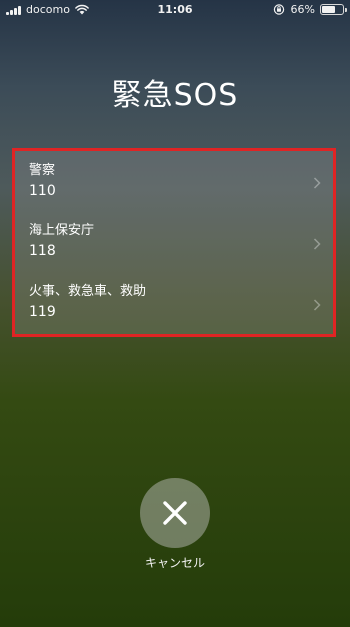  I want to click on contact-number: 119, so click(42, 312).